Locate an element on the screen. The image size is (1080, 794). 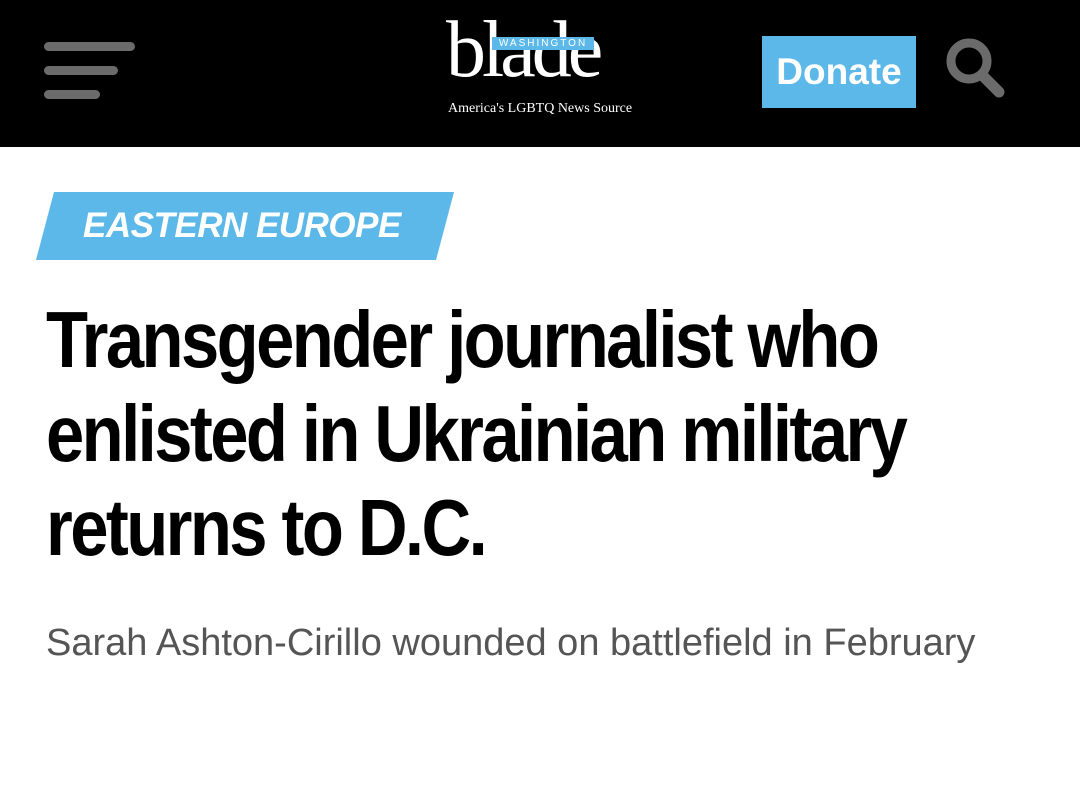
category-tag: EASTERN EUROPE is located at coordinates (245, 226).